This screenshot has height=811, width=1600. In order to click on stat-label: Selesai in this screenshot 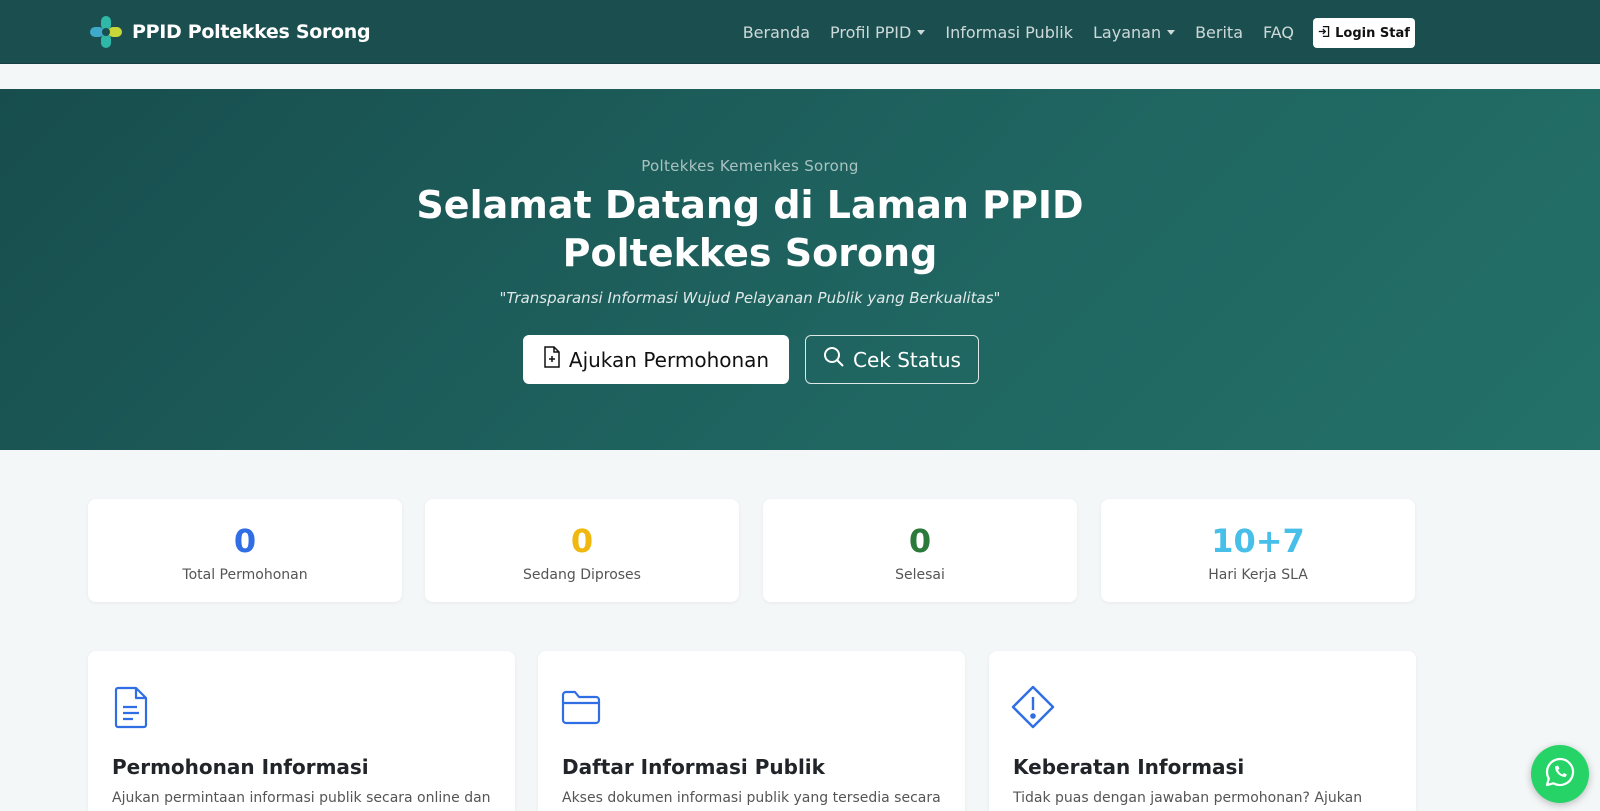, I will do `click(920, 575)`.